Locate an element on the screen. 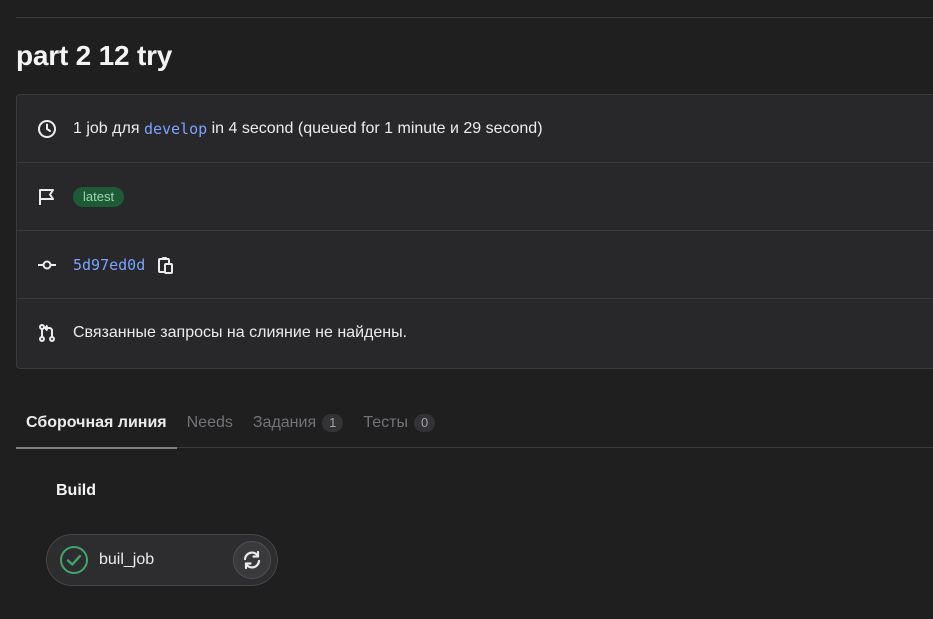 This screenshot has width=933, height=619. tab-jobs-label: Задания is located at coordinates (284, 422).